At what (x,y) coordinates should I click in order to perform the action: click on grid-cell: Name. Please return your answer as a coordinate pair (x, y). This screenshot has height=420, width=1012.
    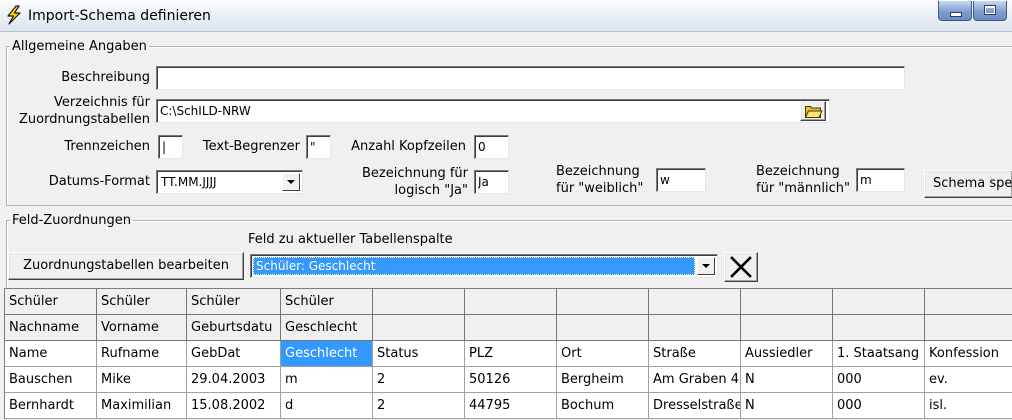
    Looking at the image, I should click on (51, 354).